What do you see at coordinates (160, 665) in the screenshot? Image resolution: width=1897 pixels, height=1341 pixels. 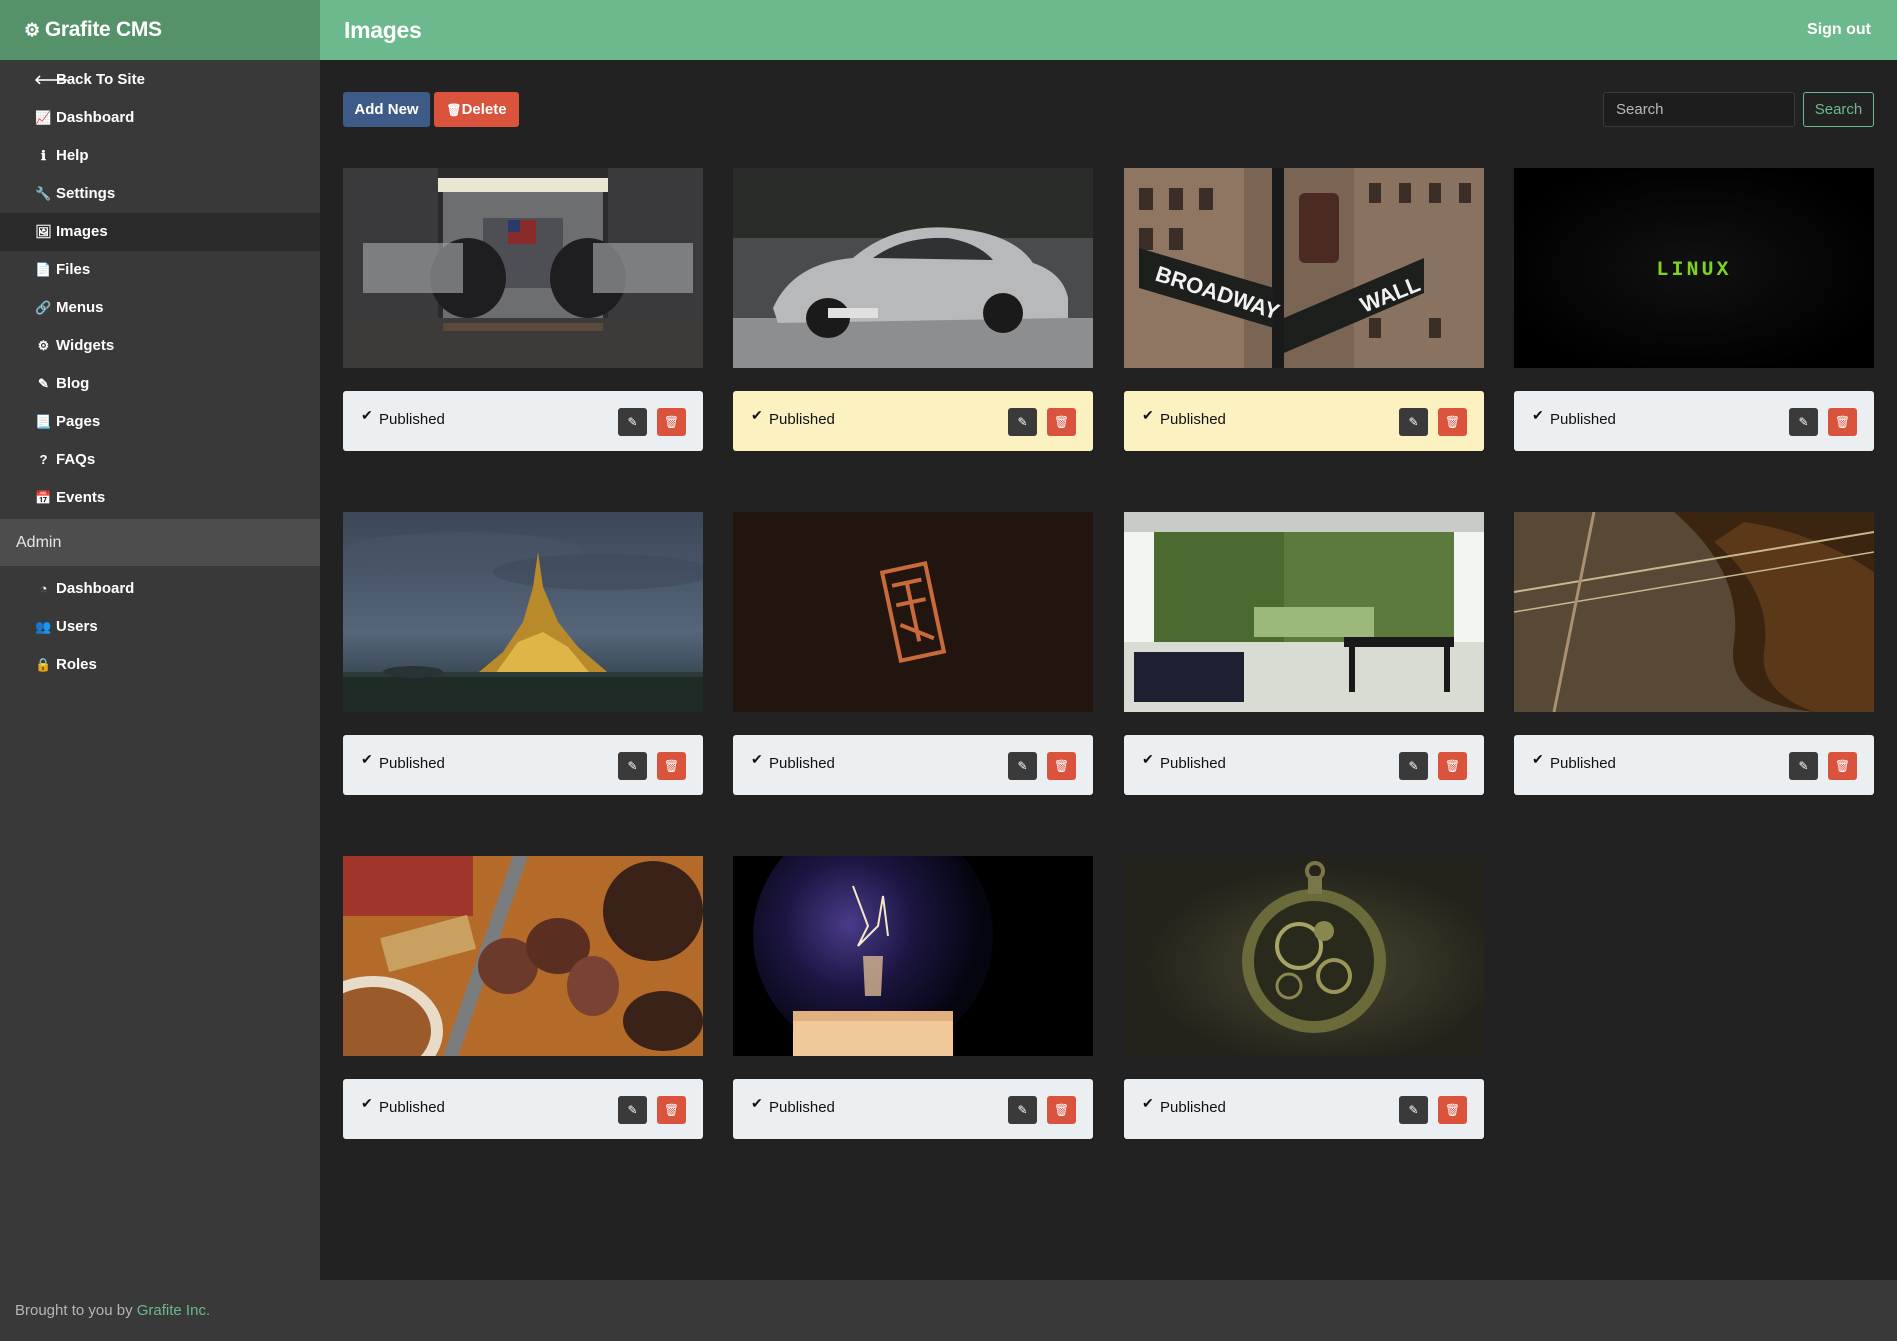 I see `sidebar-item-roles-admin: 🔒 Roles` at bounding box center [160, 665].